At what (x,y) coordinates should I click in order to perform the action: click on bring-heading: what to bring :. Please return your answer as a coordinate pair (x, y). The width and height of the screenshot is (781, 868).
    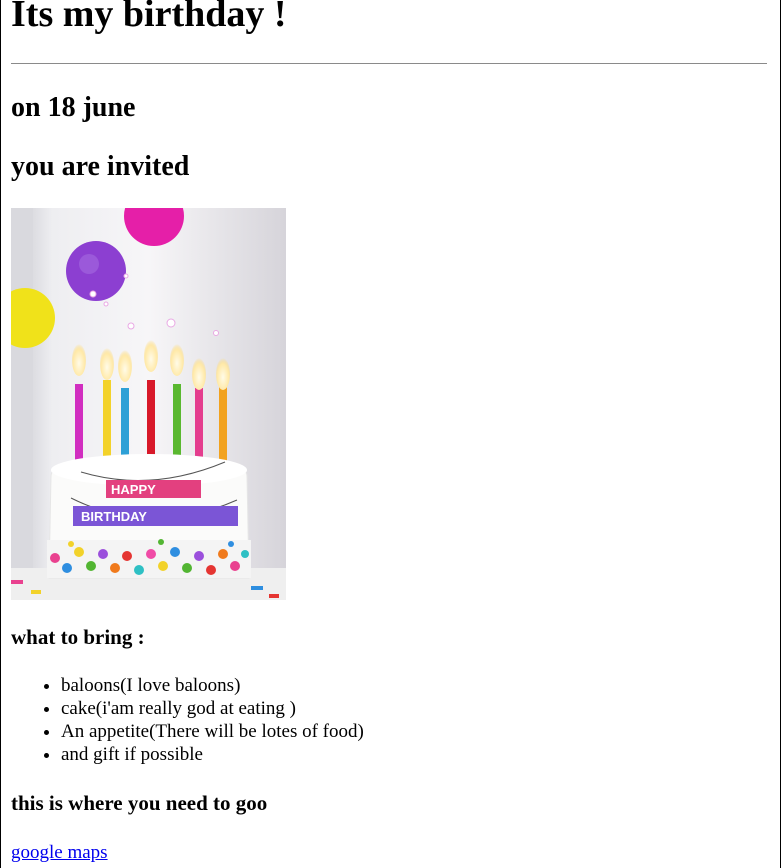
    Looking at the image, I should click on (78, 637).